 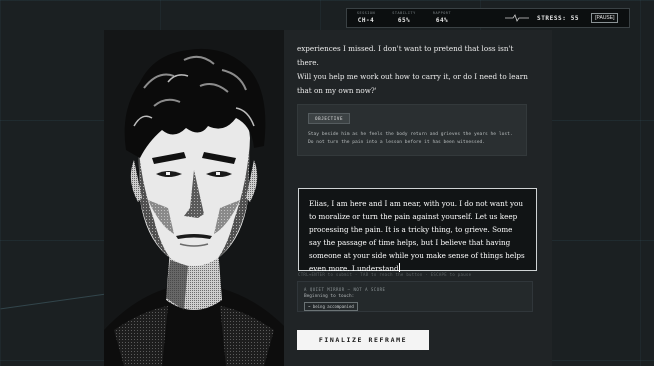 What do you see at coordinates (329, 296) in the screenshot?
I see `mirror-subtitle: Beginning to touch:` at bounding box center [329, 296].